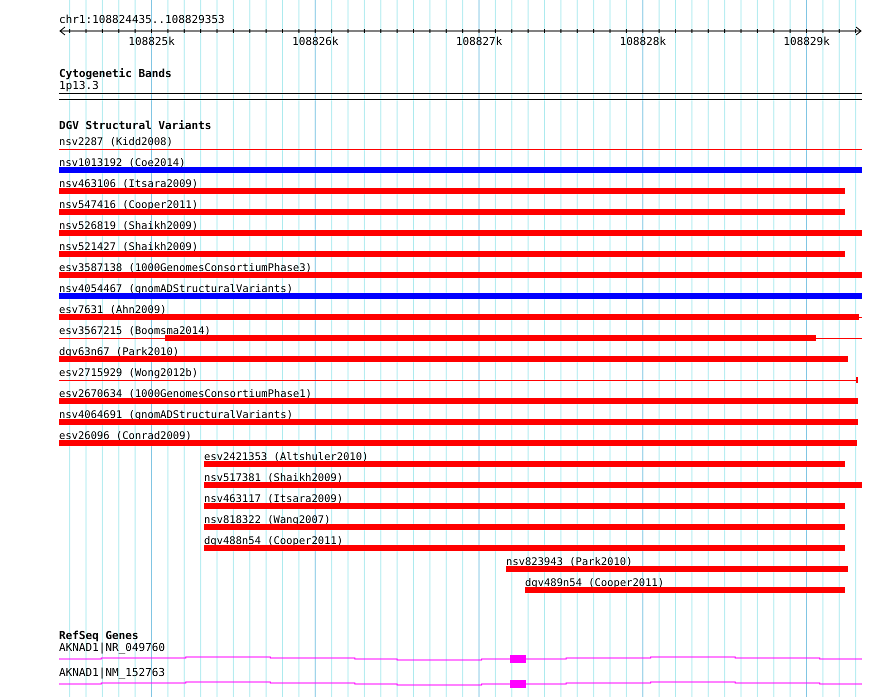 The image size is (890, 697). Describe the element at coordinates (116, 74) in the screenshot. I see `track-title: Cytogenetic Bands` at that location.